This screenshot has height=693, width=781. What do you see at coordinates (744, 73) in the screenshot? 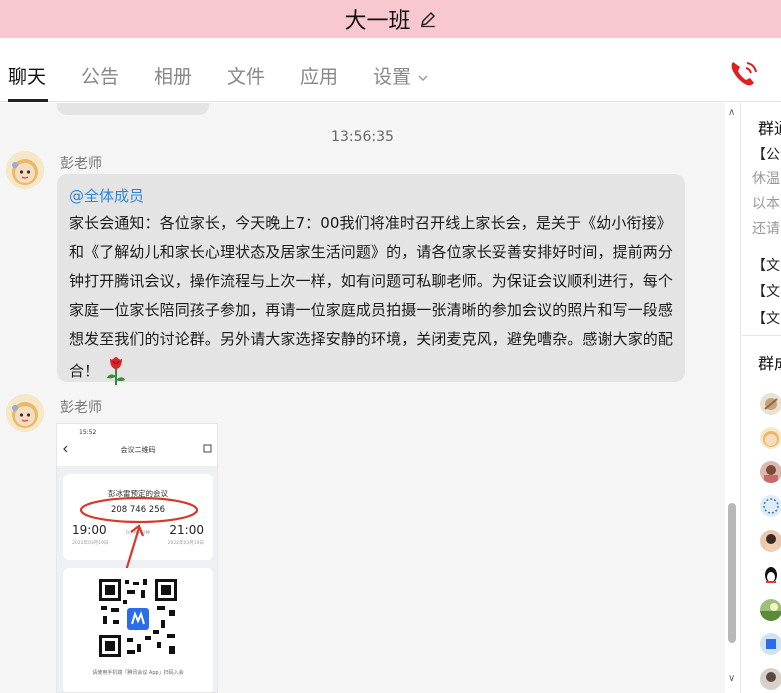
I see `phone-call-icon` at bounding box center [744, 73].